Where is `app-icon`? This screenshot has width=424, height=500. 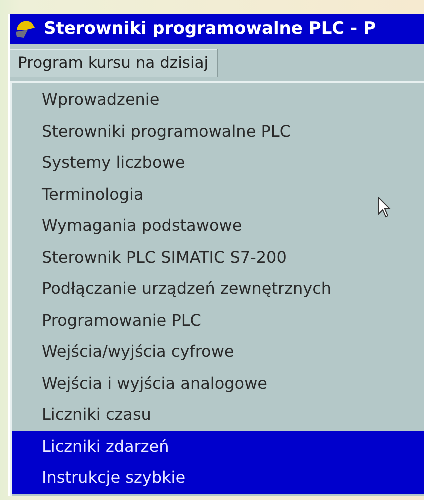
app-icon is located at coordinates (26, 29).